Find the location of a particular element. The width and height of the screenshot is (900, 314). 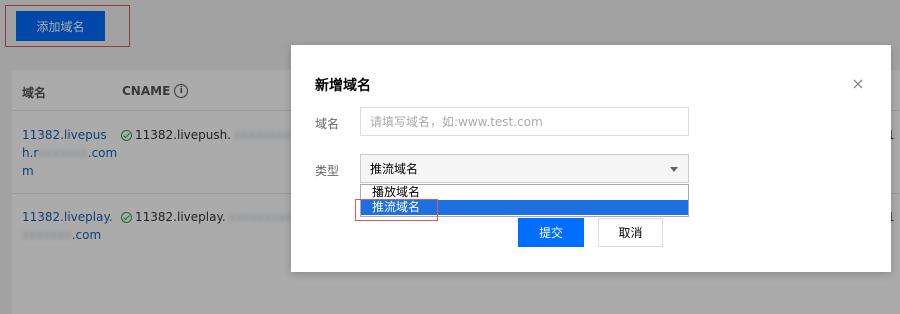

type-option-play: 播放域名 is located at coordinates (524, 192).